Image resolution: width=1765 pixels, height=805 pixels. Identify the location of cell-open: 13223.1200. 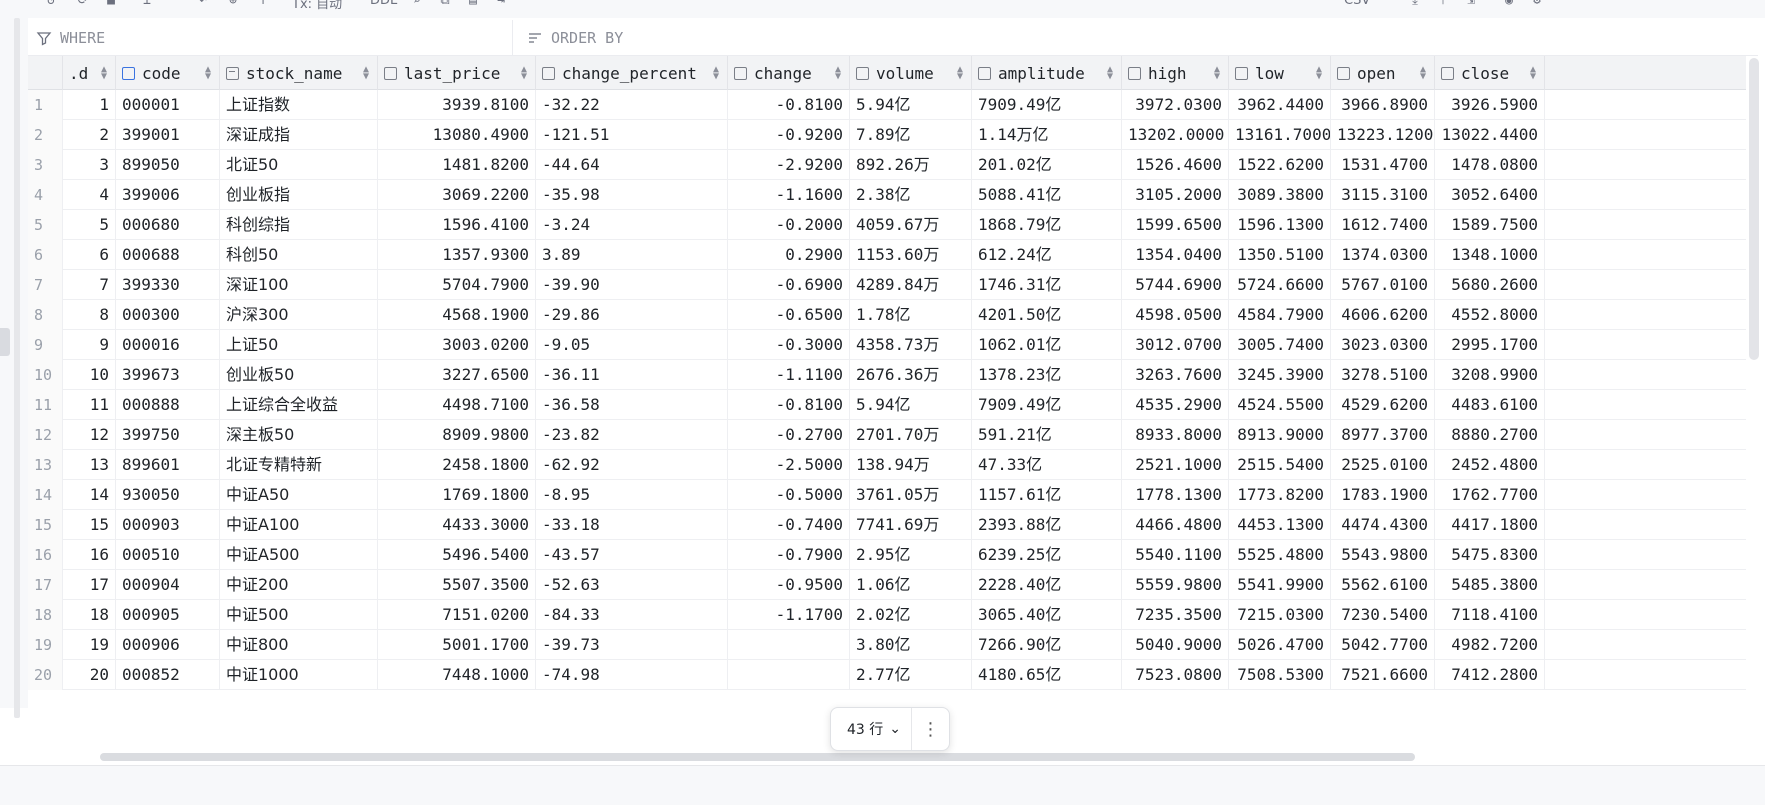
(1383, 135).